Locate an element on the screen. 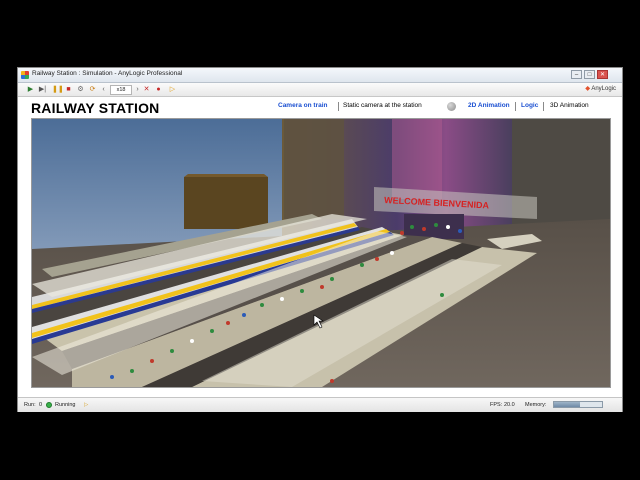  hall-glow is located at coordinates (417, 159).